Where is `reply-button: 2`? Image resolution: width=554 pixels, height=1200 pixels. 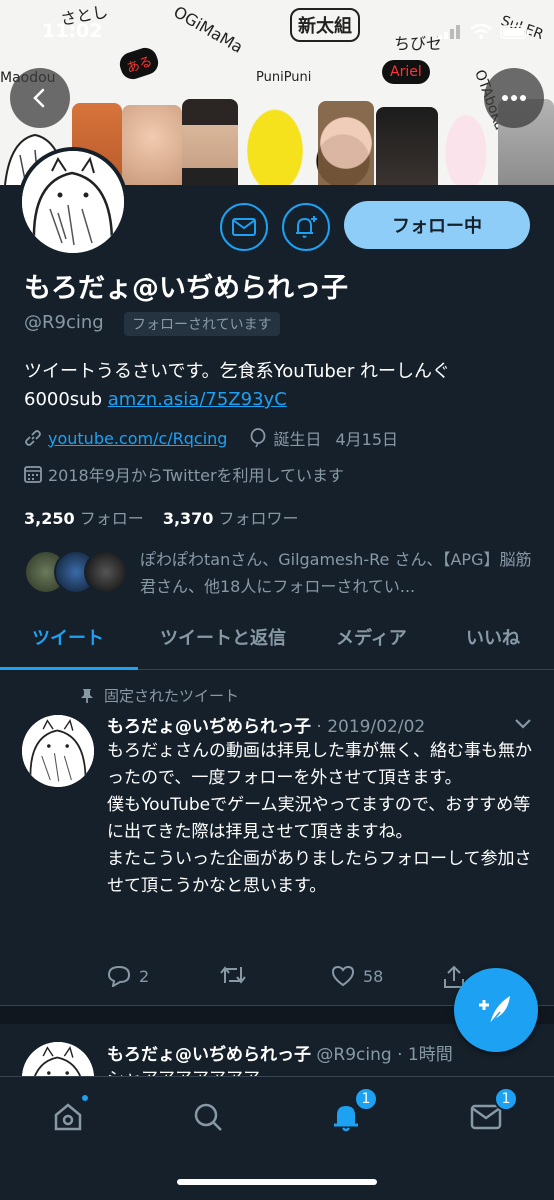 reply-button: 2 is located at coordinates (128, 976).